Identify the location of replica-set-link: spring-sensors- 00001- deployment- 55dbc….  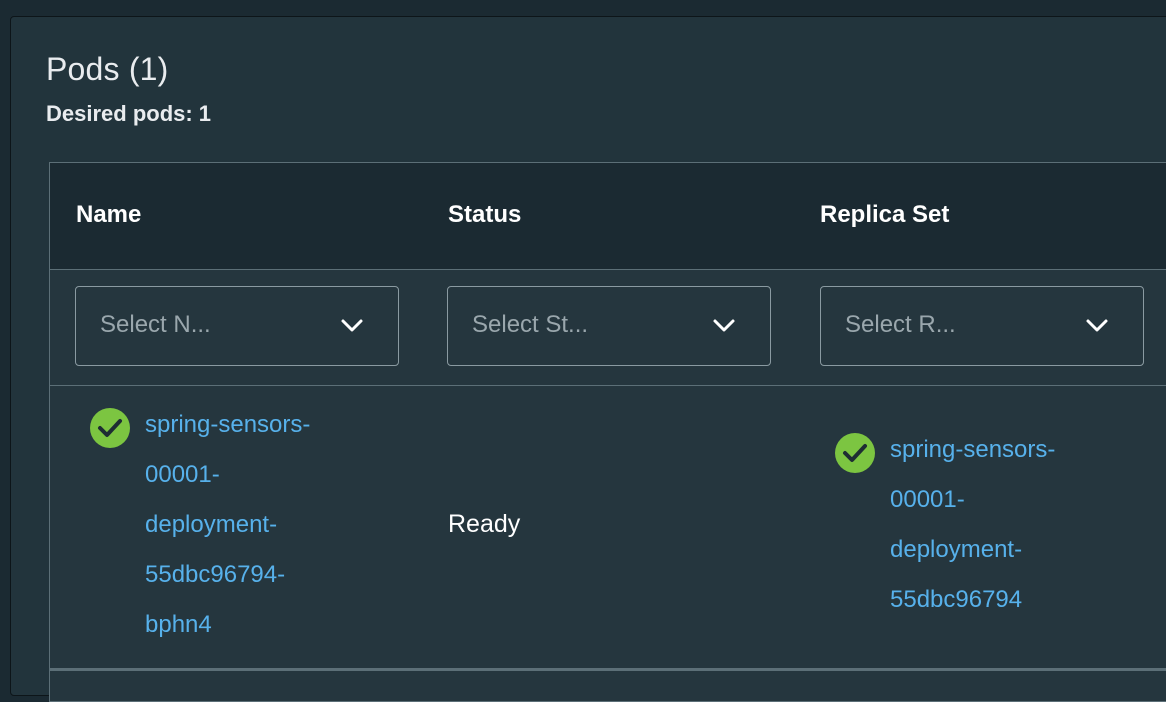
(972, 525).